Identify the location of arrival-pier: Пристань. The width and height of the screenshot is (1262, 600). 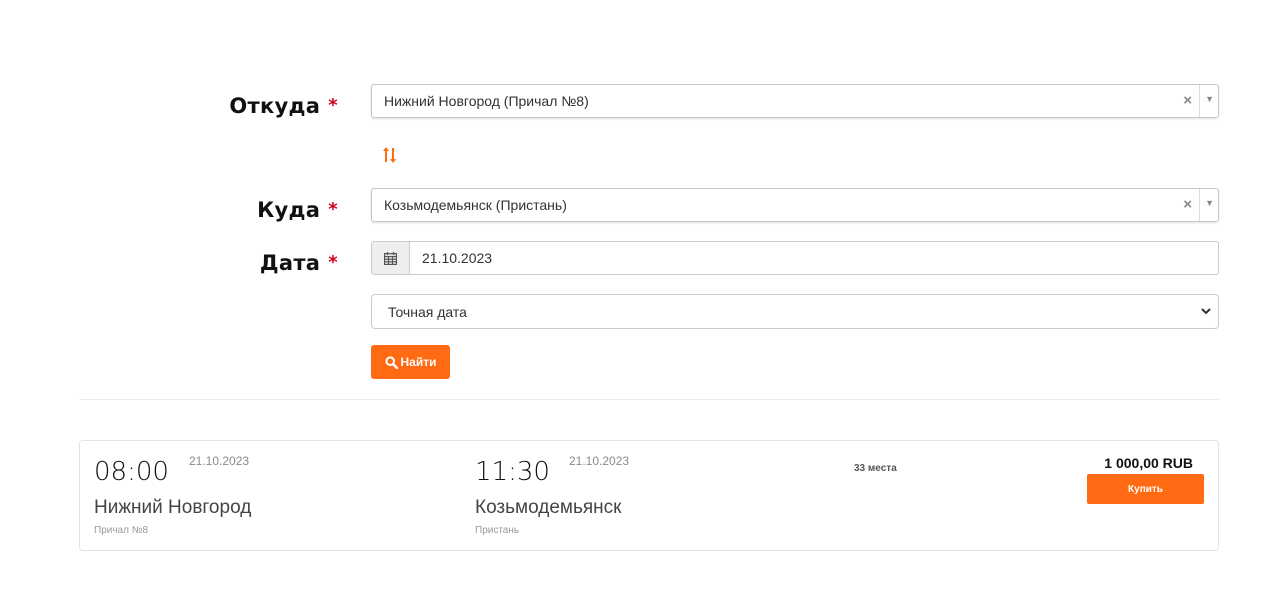
(497, 530).